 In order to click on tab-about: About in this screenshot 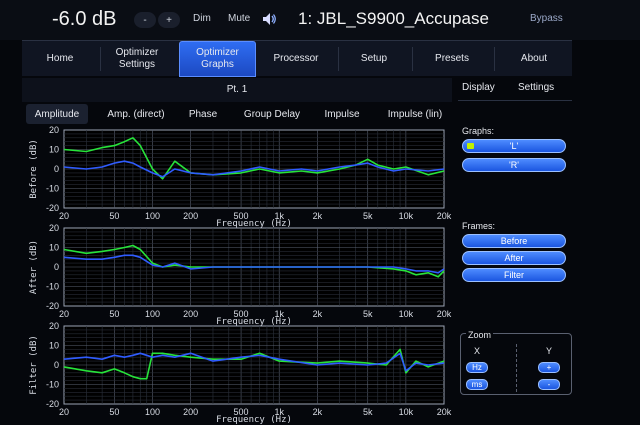, I will do `click(534, 59)`.